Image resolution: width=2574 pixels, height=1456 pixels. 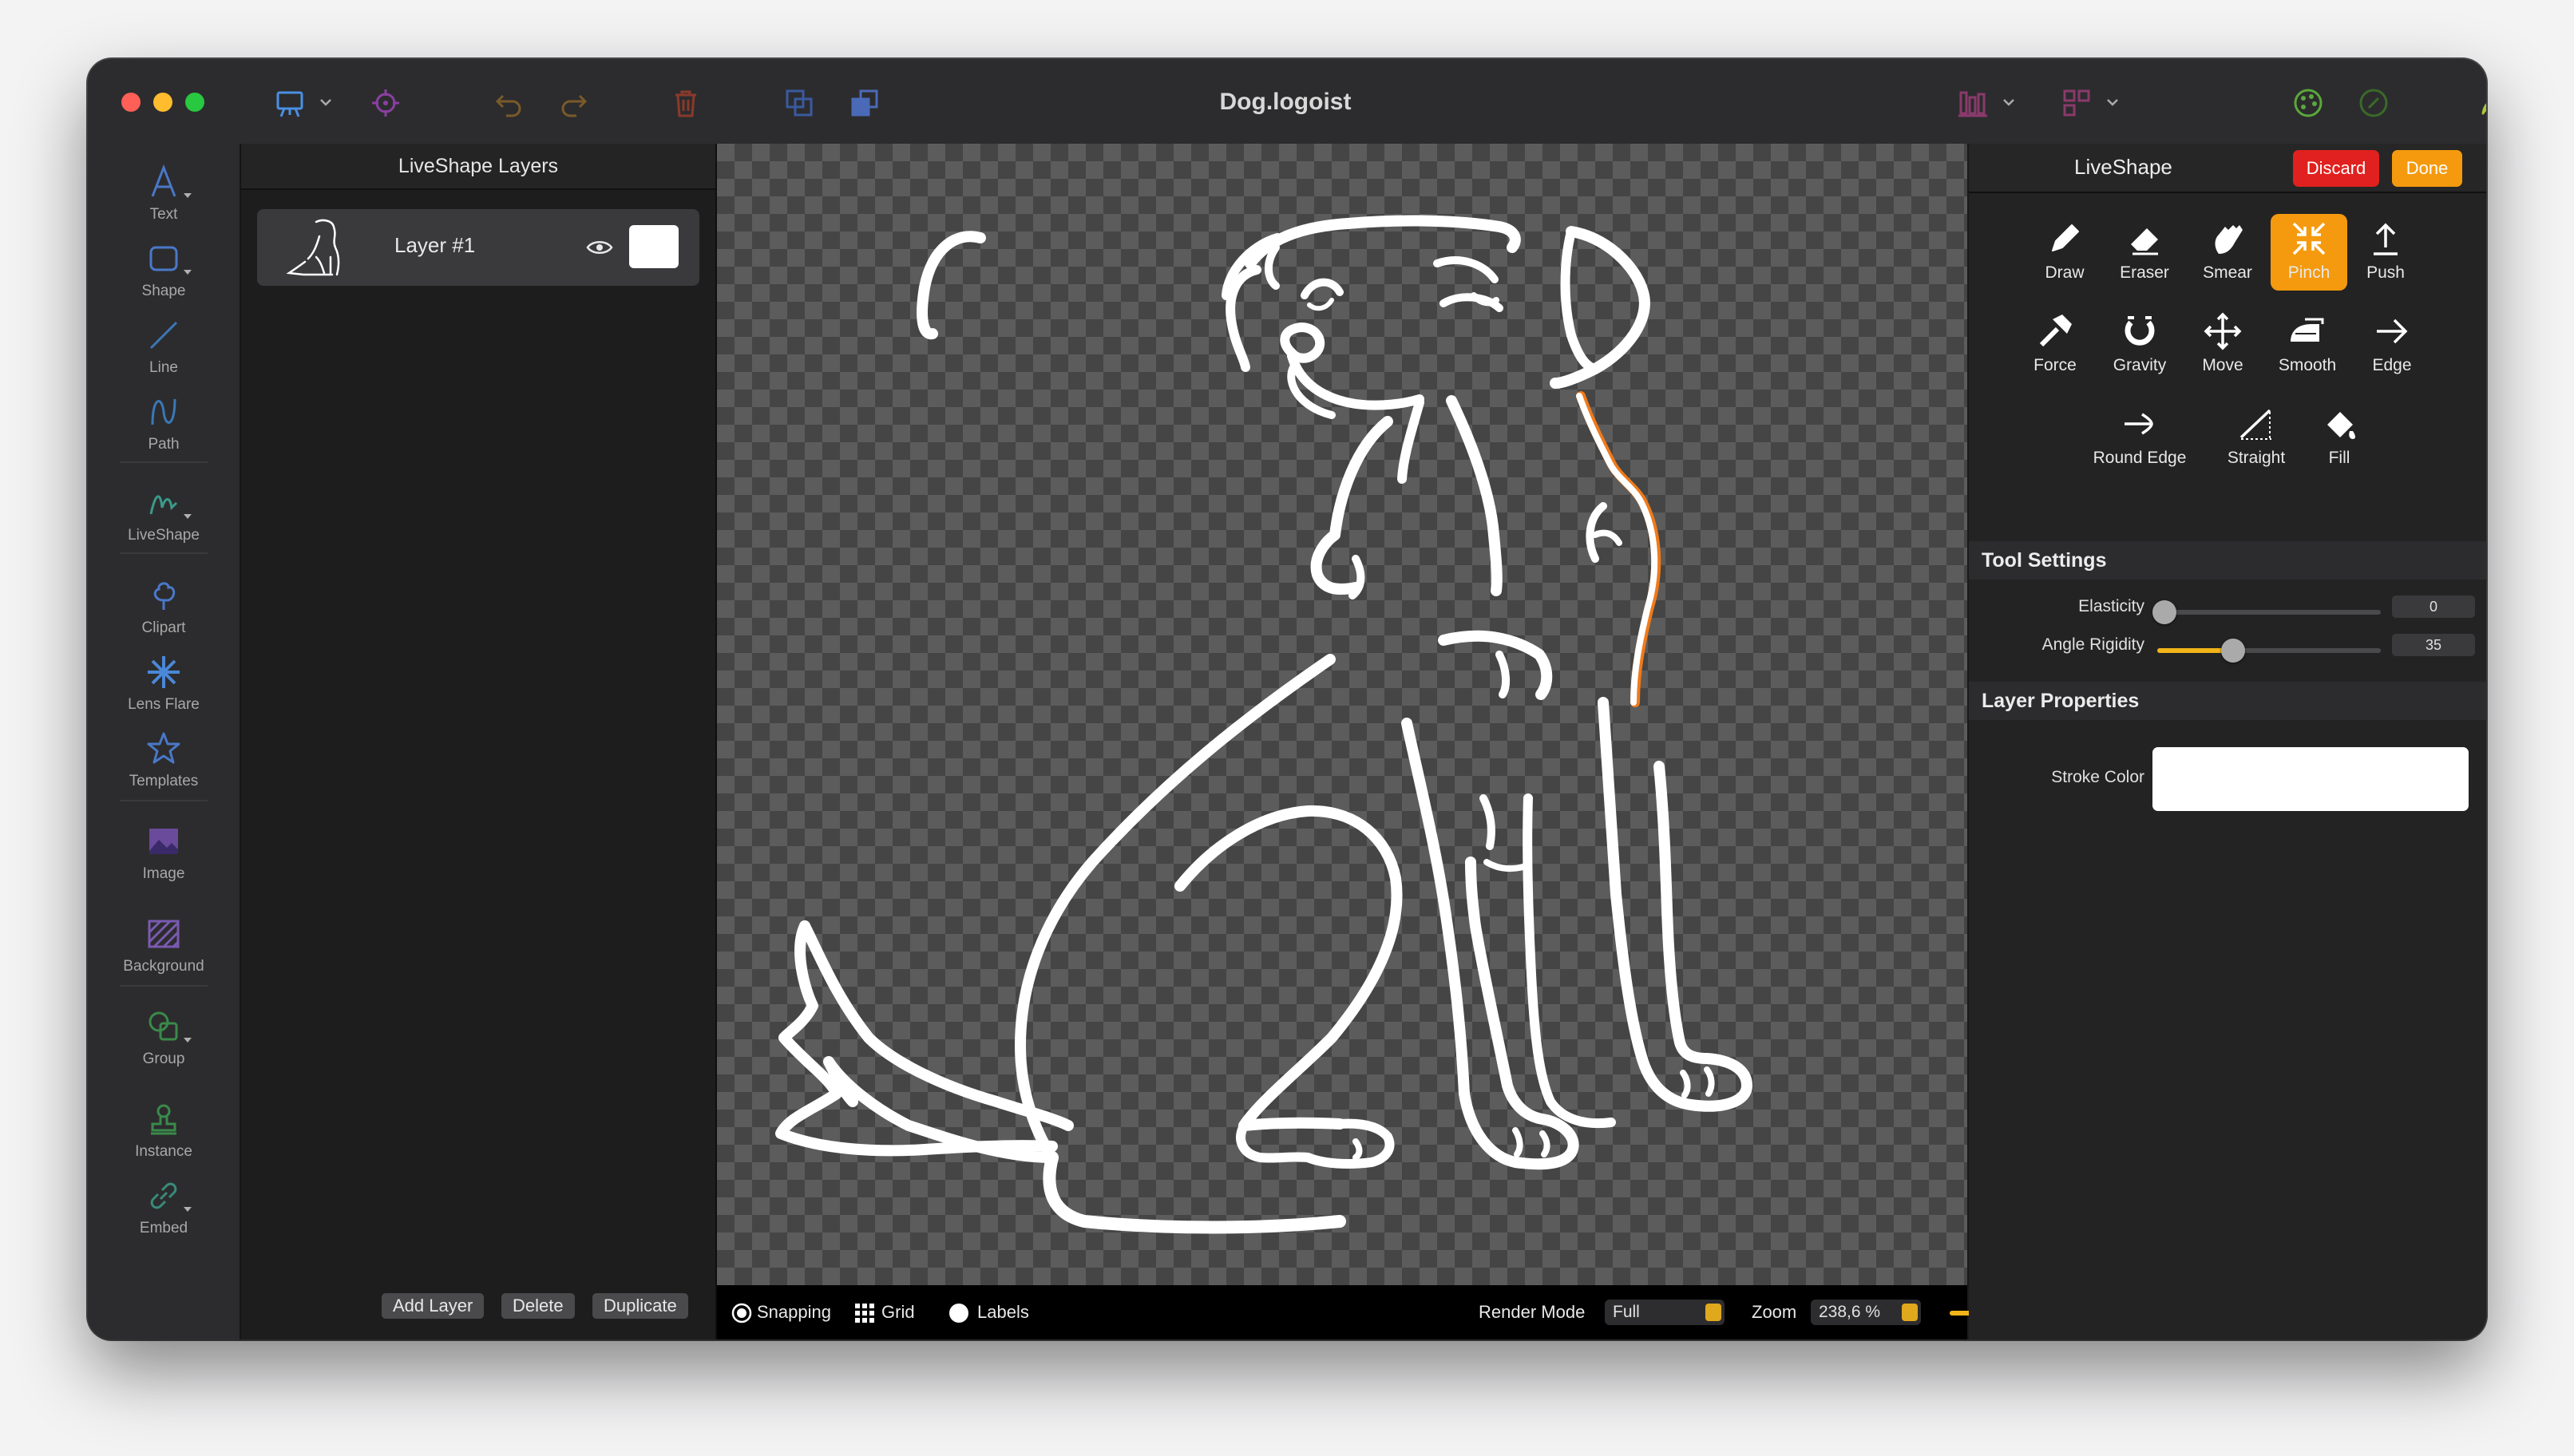 What do you see at coordinates (1973, 103) in the screenshot?
I see `align-icon` at bounding box center [1973, 103].